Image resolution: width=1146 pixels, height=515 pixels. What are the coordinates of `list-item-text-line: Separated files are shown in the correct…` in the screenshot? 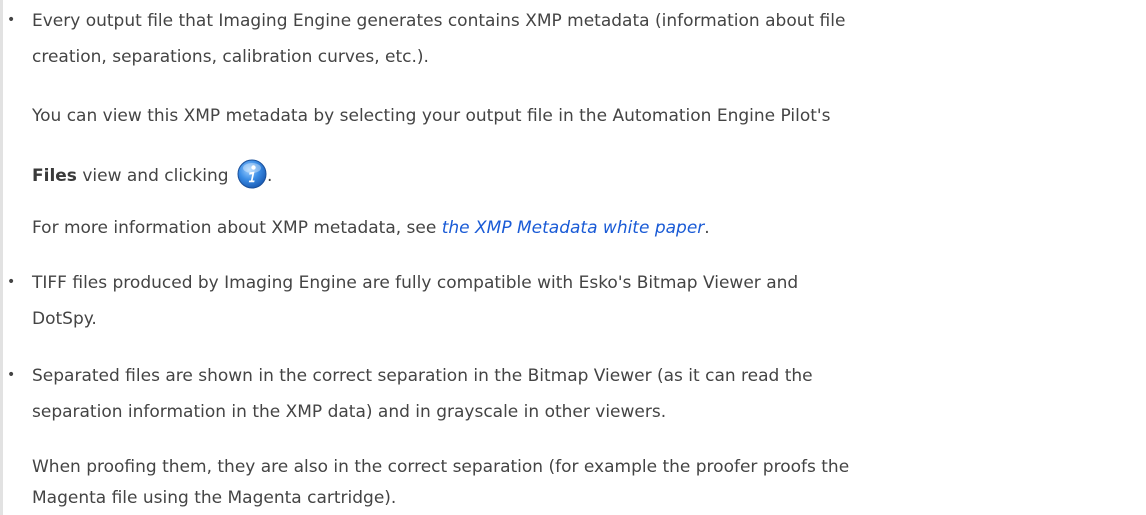 It's located at (422, 376).